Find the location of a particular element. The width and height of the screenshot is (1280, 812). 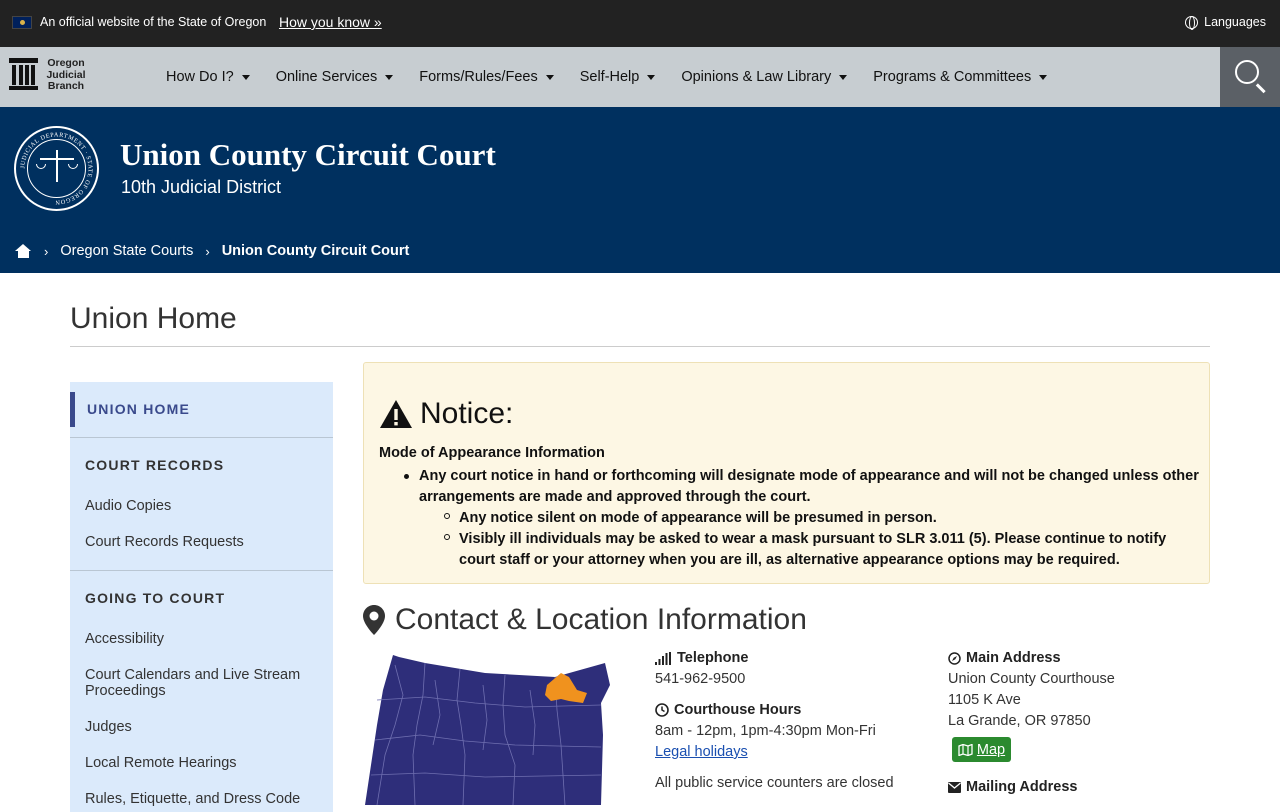

nav-item-programs-committees: Programs & Committees is located at coordinates (960, 77).